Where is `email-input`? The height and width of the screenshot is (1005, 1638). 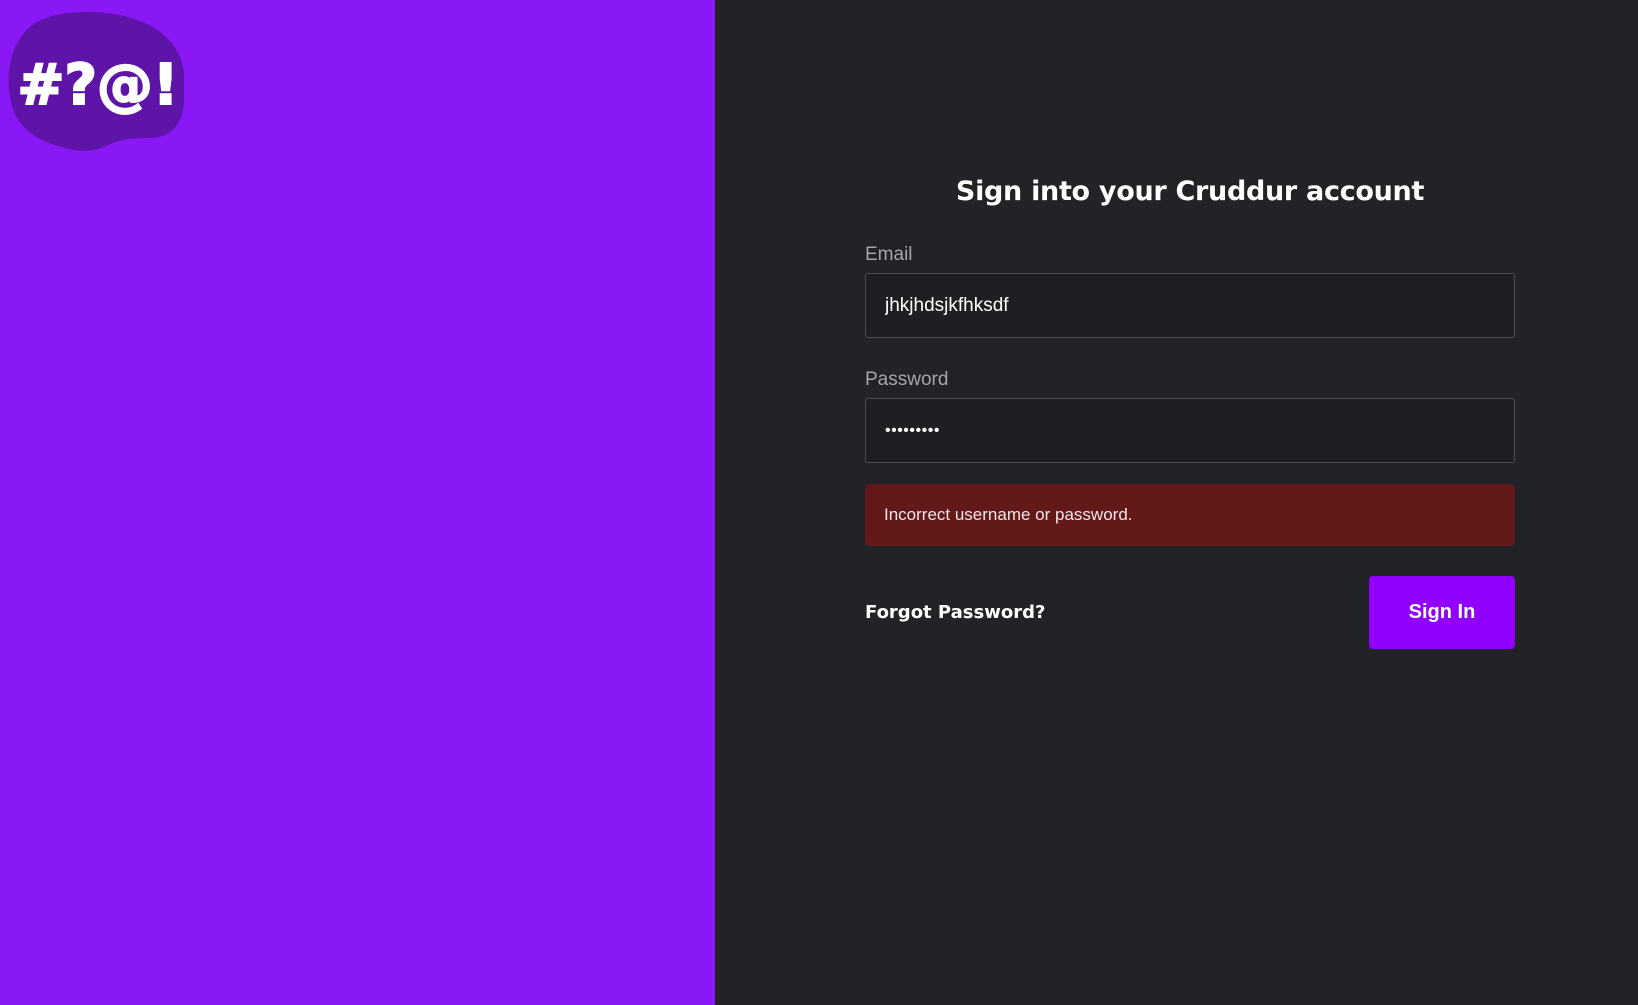 email-input is located at coordinates (1190, 305).